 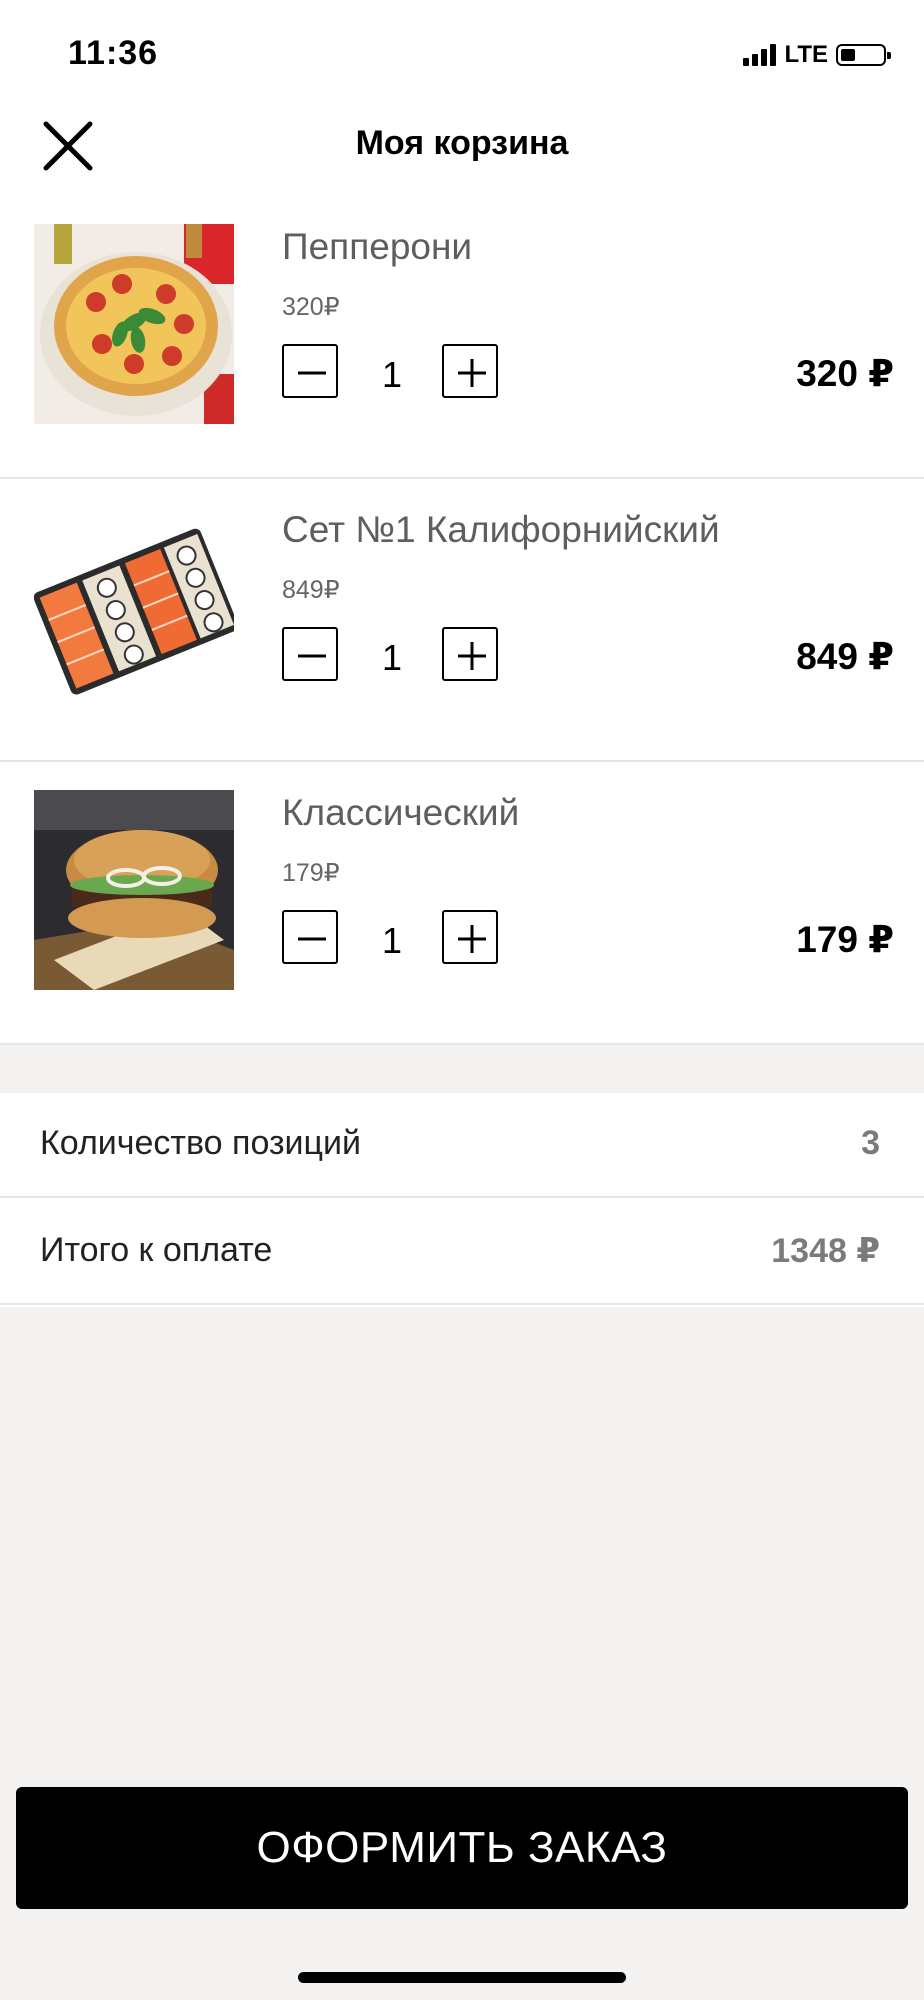 I want to click on item-unit-price: 179₽, so click(x=311, y=873).